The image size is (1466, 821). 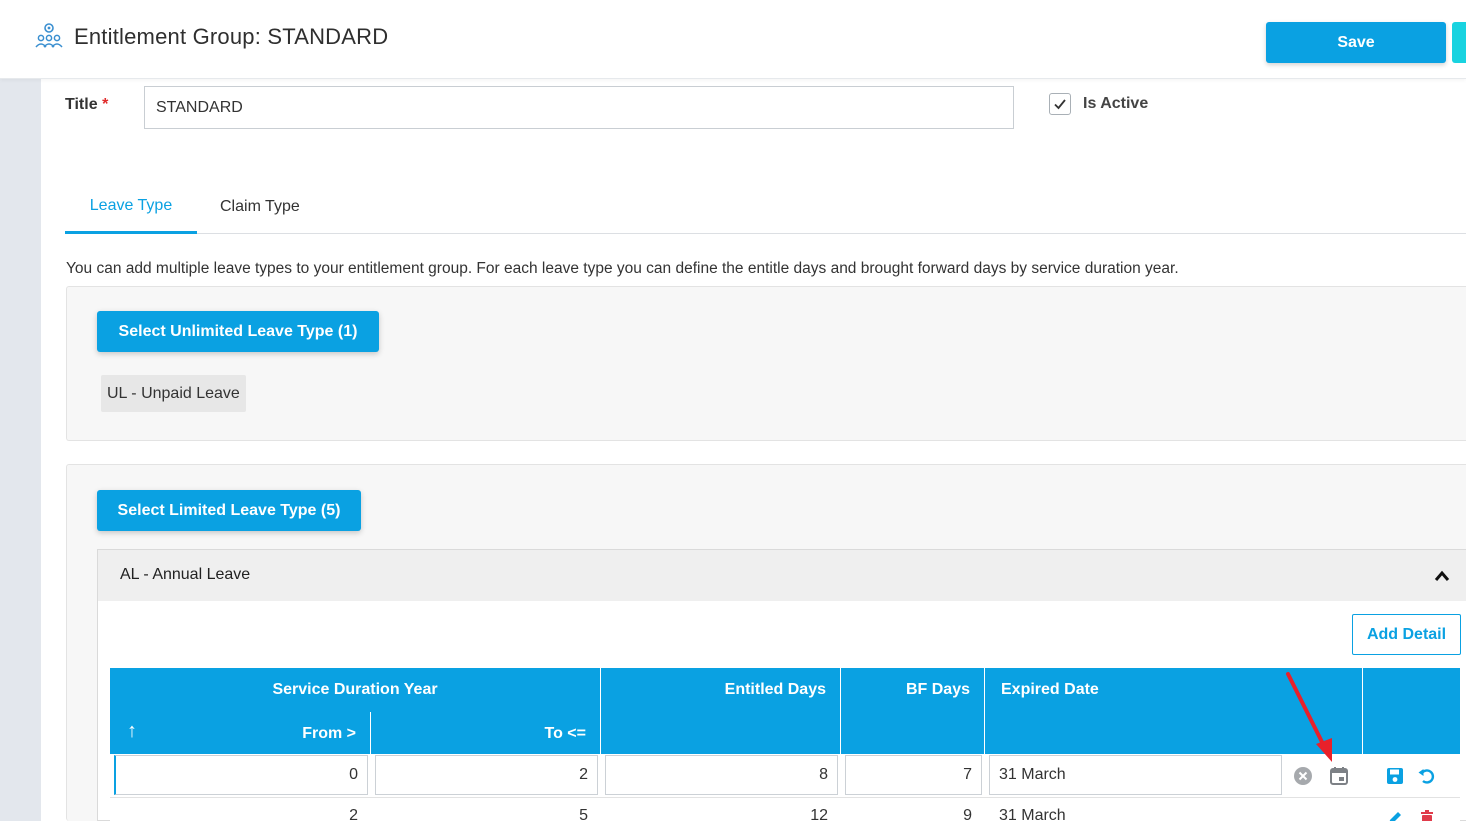 I want to click on header-entitled-days: Entitled Days, so click(x=720, y=711).